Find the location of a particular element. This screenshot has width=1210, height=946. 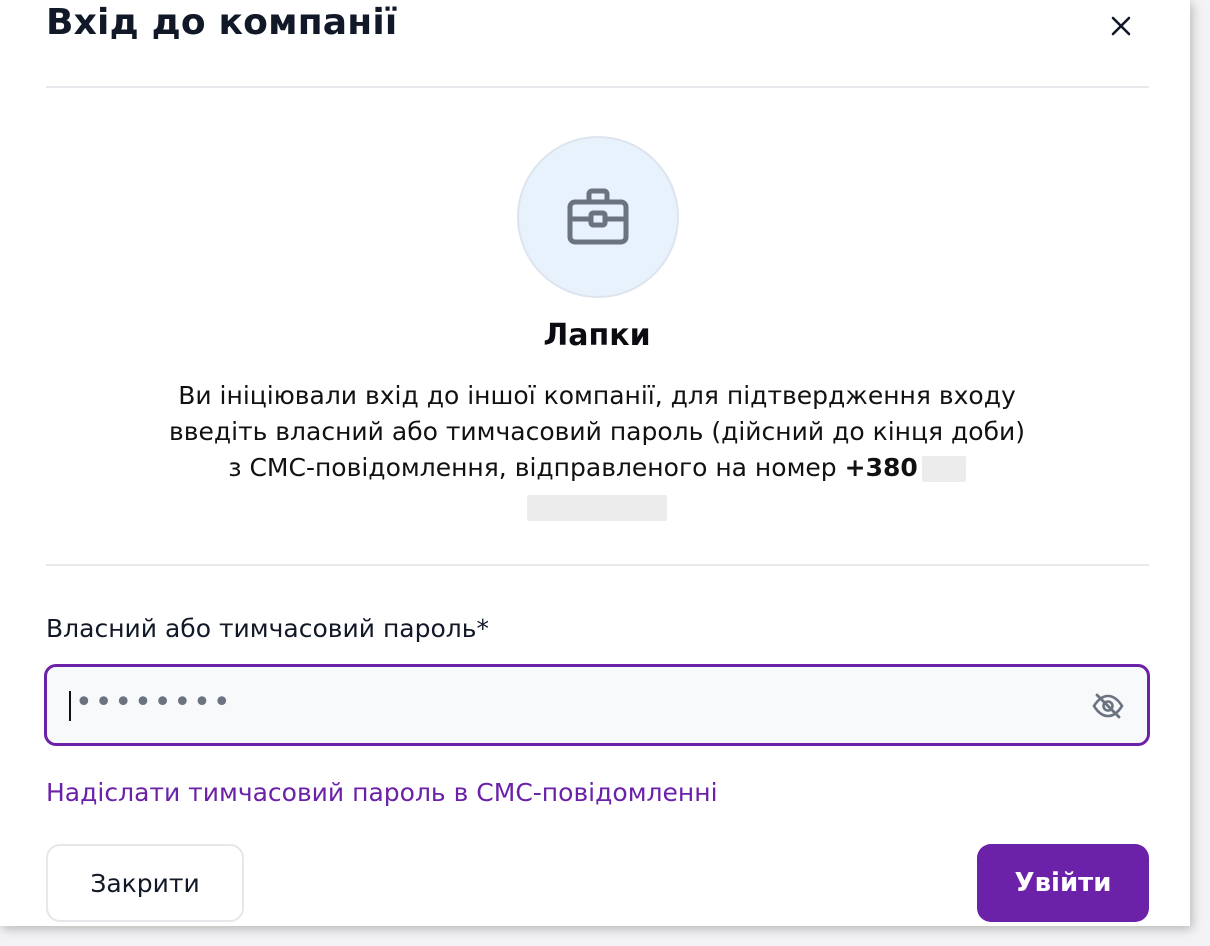

password-input: •••••••• is located at coordinates (597, 705).